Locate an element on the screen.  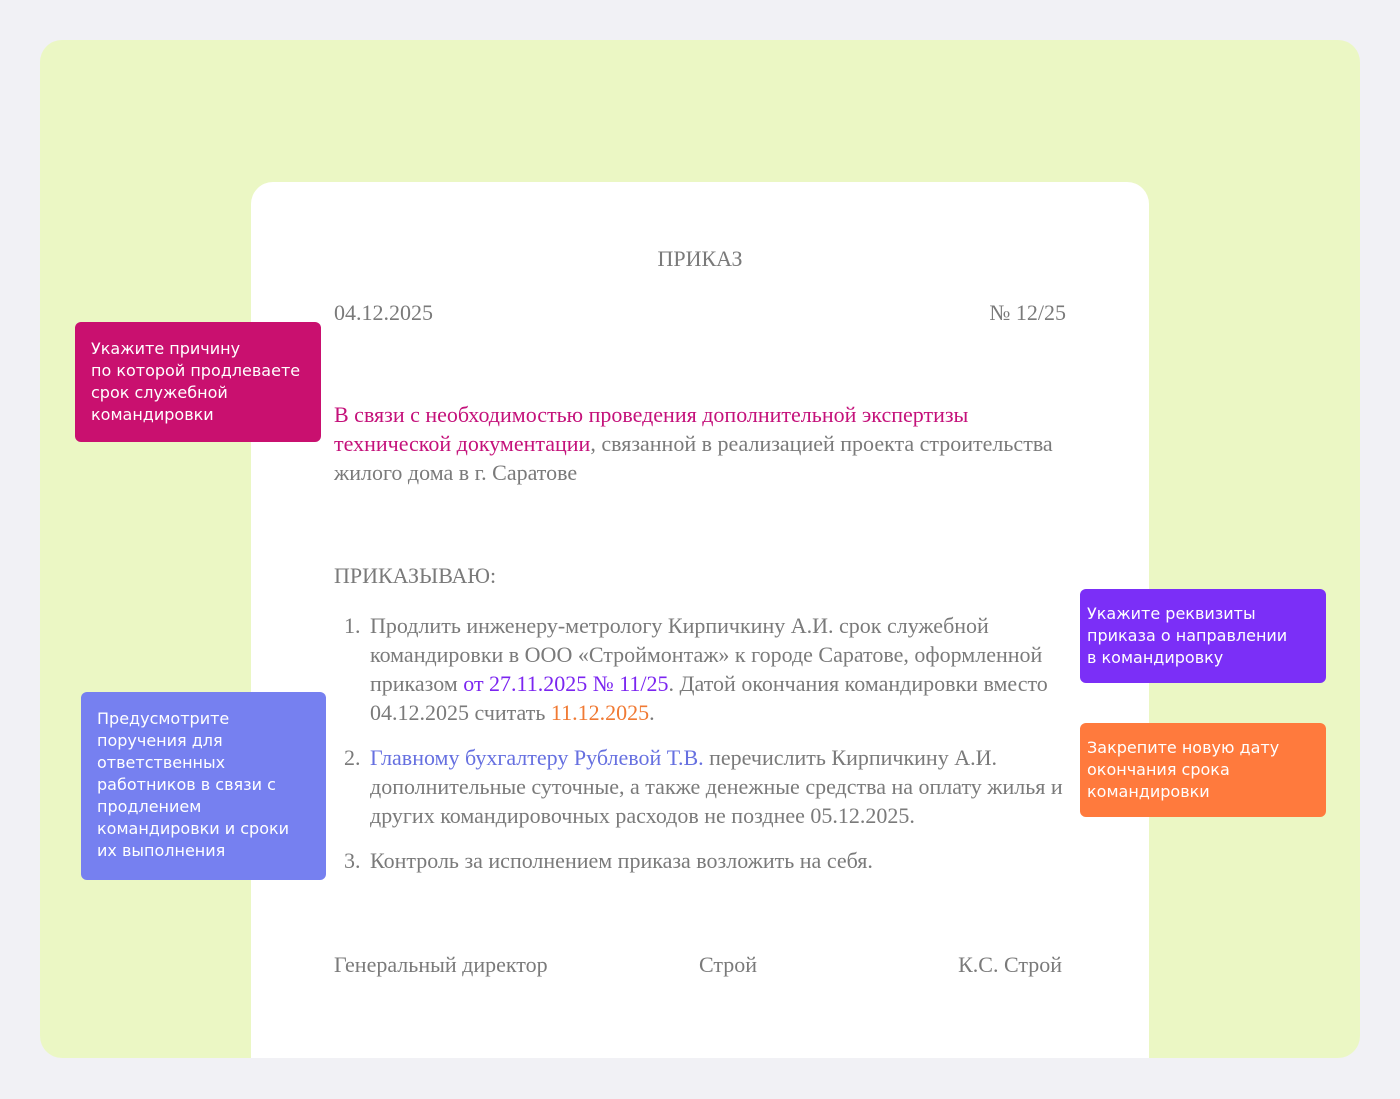
note-line: поручения для is located at coordinates (160, 740).